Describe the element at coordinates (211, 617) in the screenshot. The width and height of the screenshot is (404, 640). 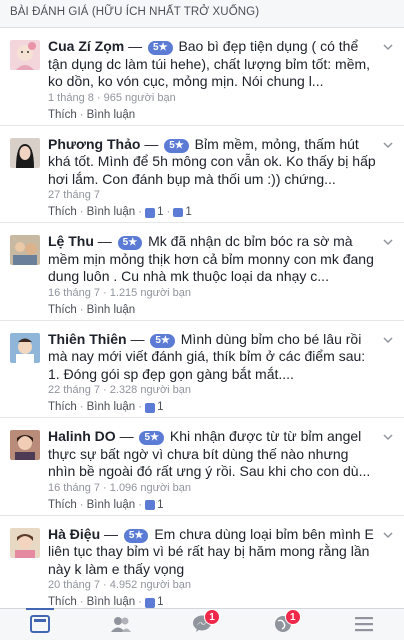
I see `messenger-badge: 1` at that location.